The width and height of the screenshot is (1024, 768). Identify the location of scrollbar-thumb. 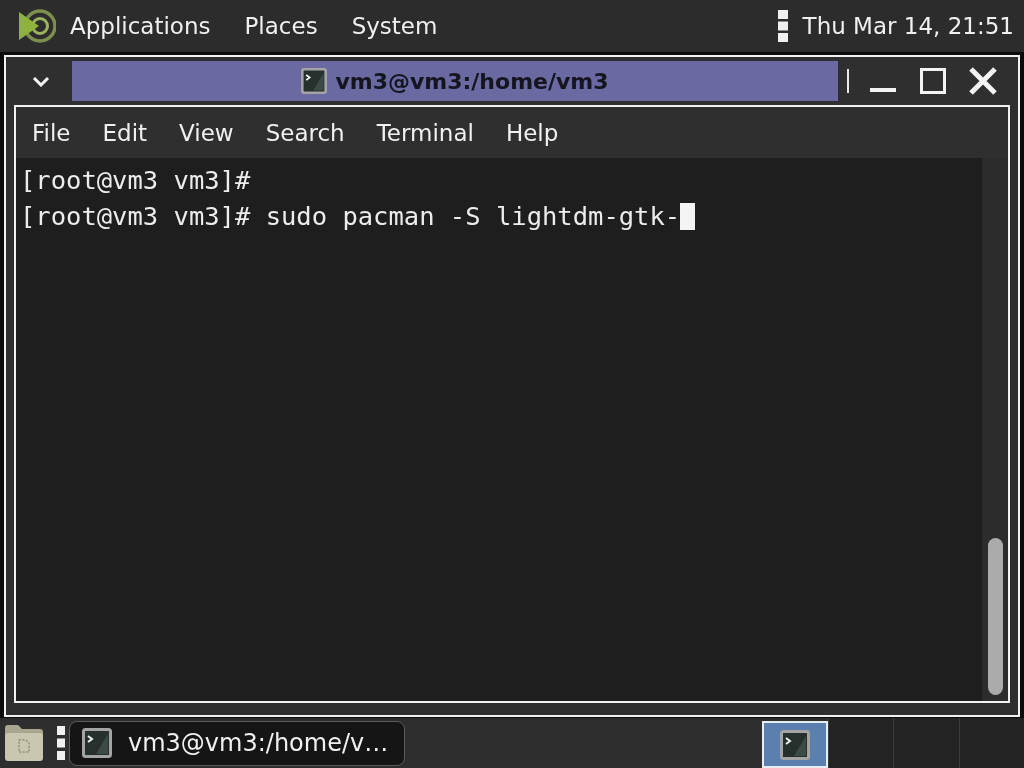
(995, 616).